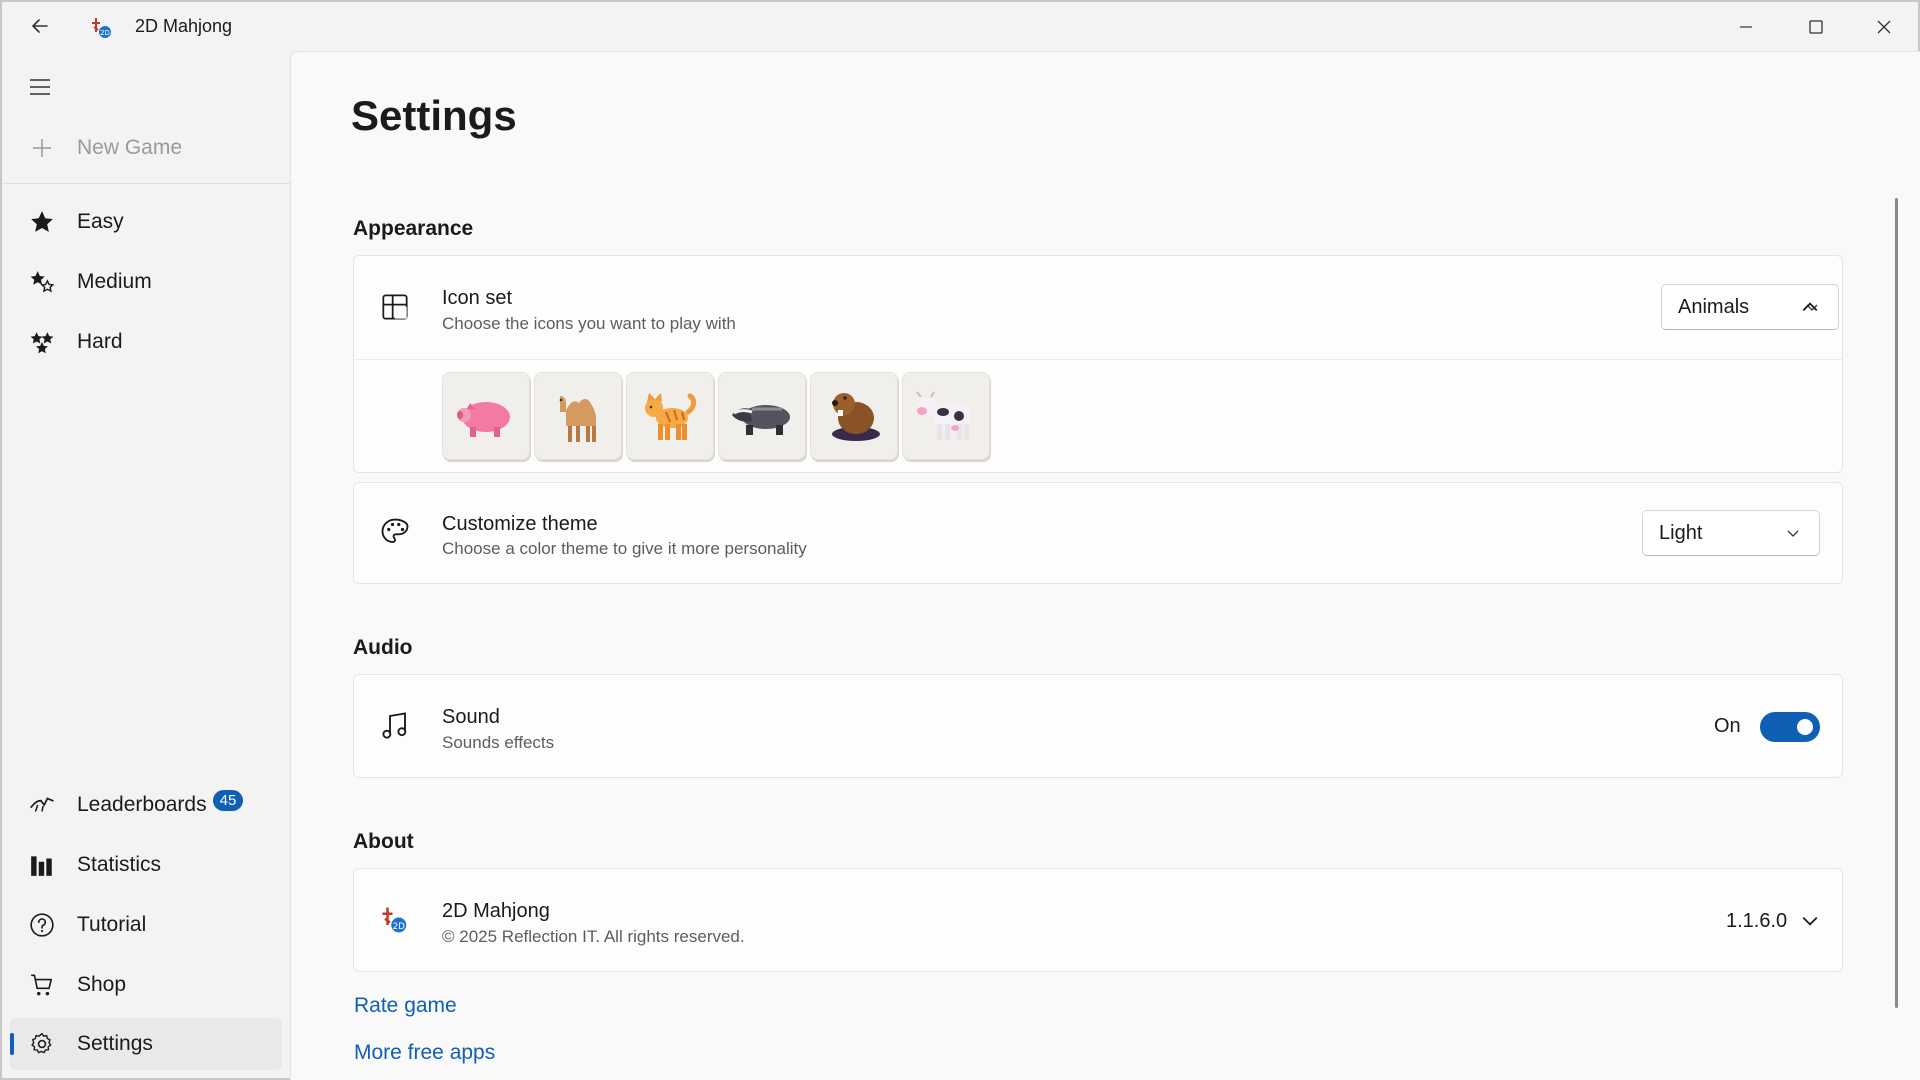 The image size is (1920, 1080). Describe the element at coordinates (146, 342) in the screenshot. I see `sidebar-item-hard: Hard` at that location.